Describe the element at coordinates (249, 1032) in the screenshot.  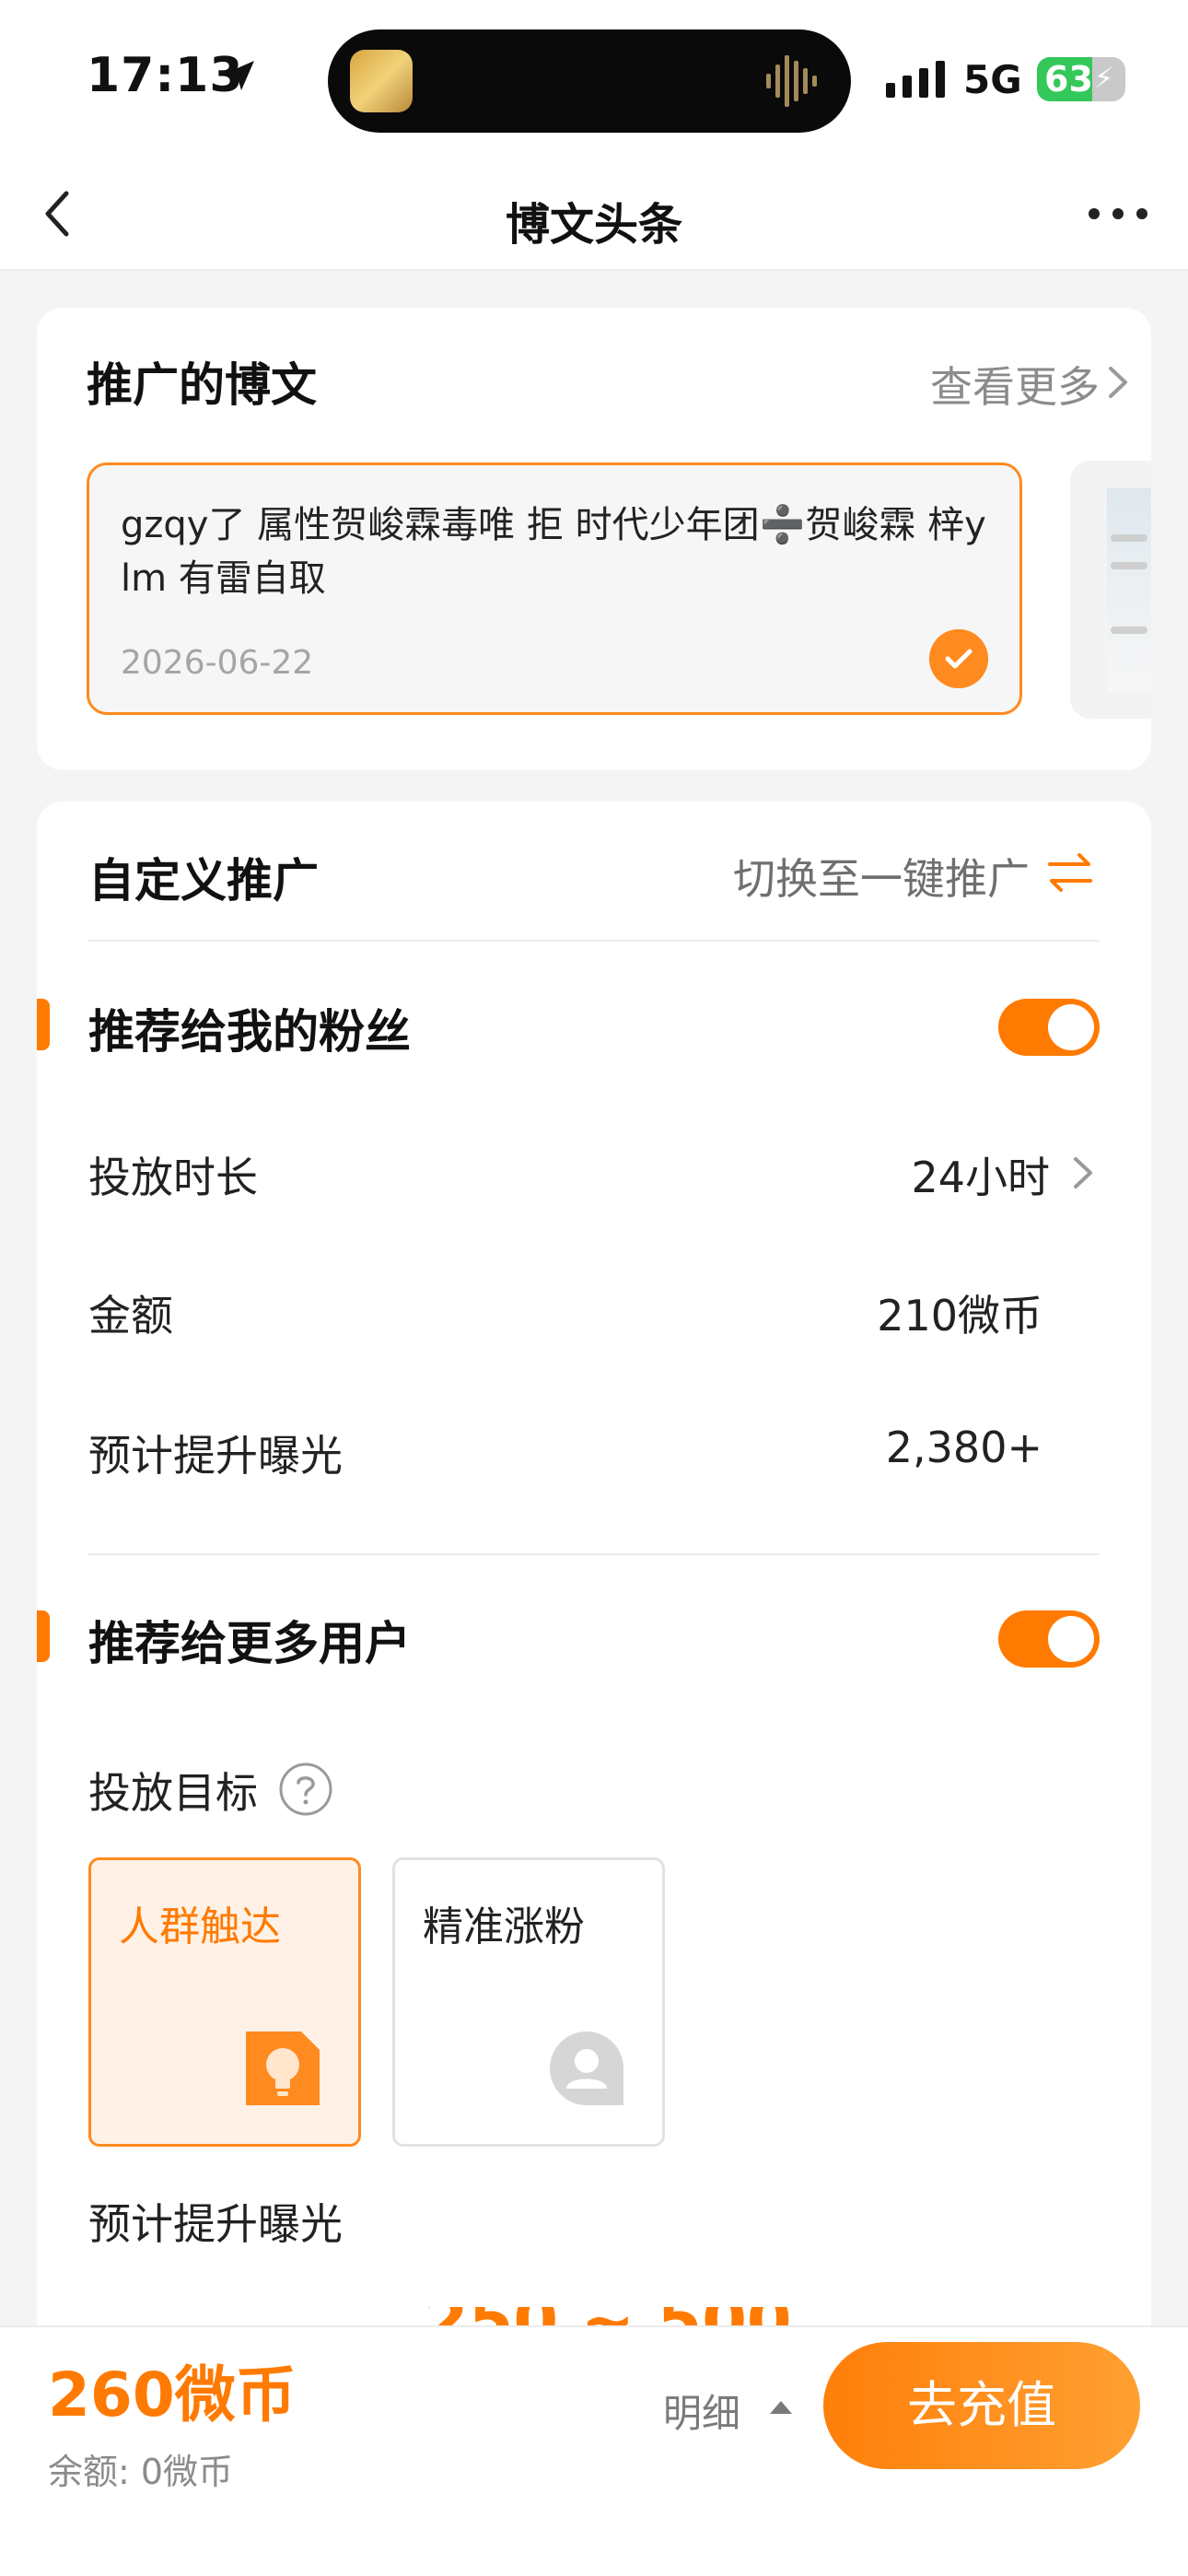
I see `fans-section-title: 推荐给我的粉丝` at that location.